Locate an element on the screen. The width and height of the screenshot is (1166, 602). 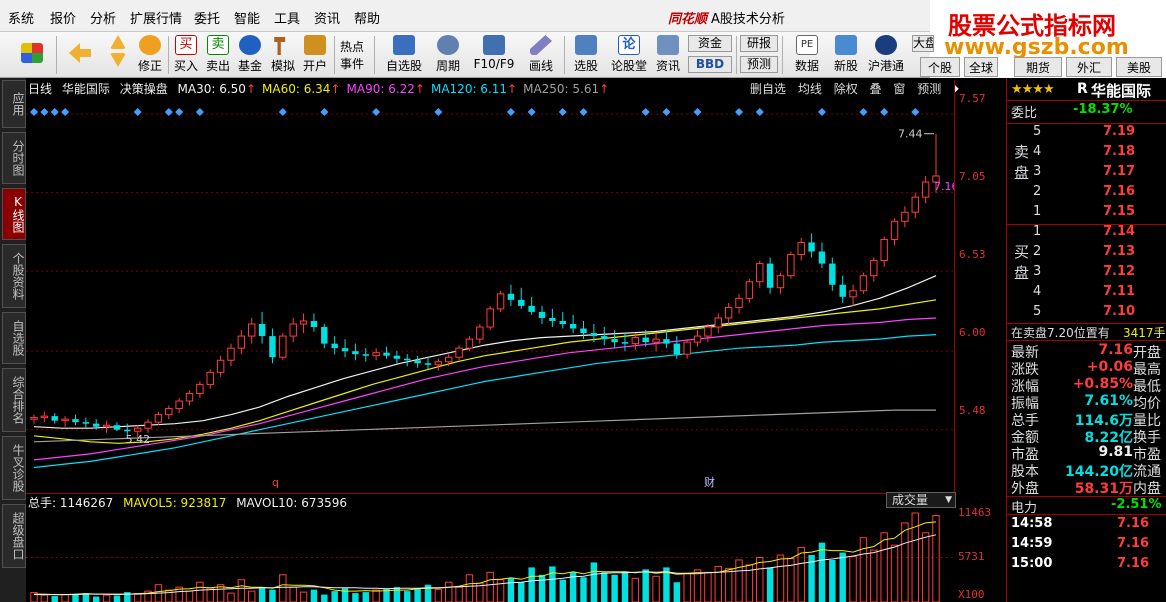
menu-analysis: 分析 is located at coordinates (103, 17).